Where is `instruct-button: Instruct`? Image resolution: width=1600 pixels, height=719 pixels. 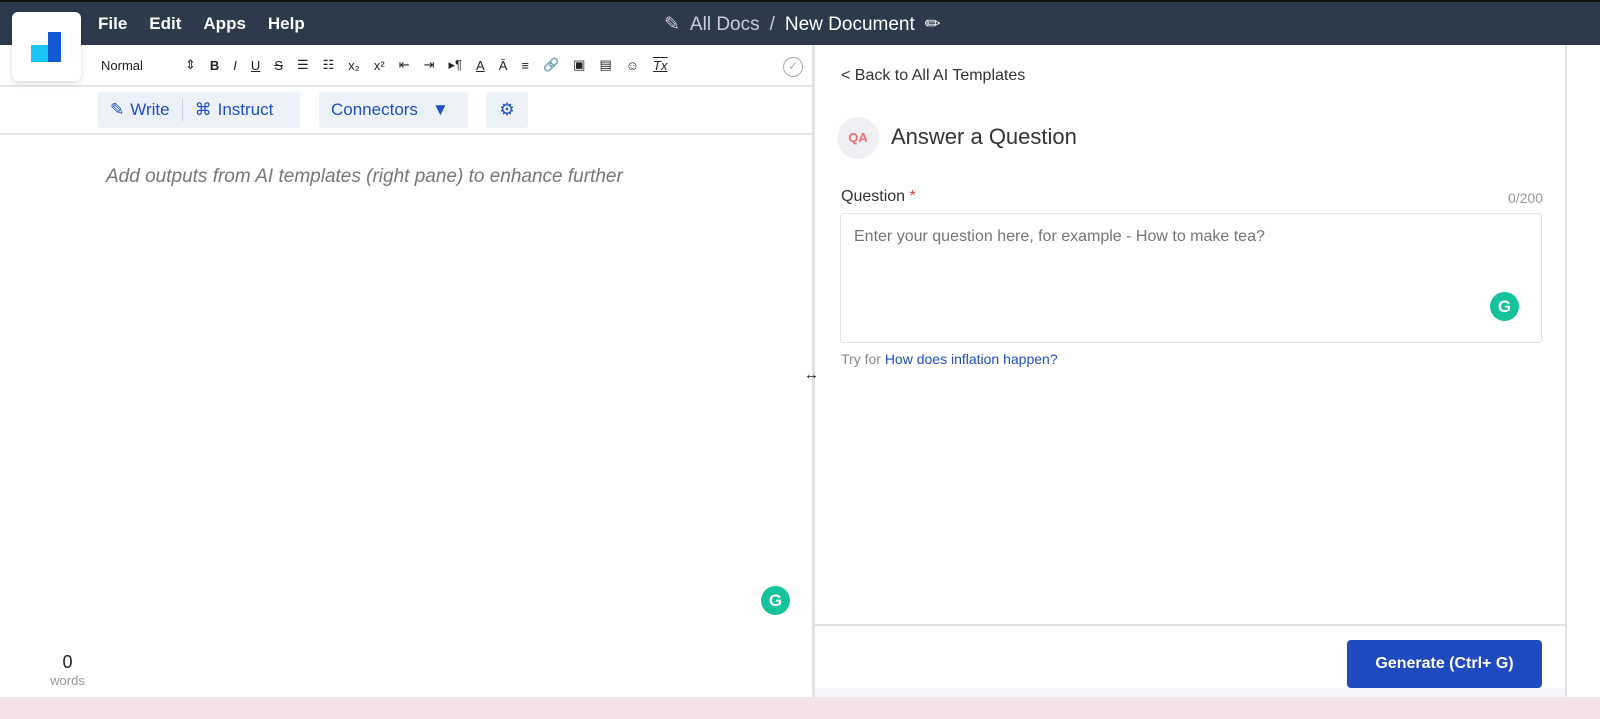
instruct-button: Instruct is located at coordinates (246, 110).